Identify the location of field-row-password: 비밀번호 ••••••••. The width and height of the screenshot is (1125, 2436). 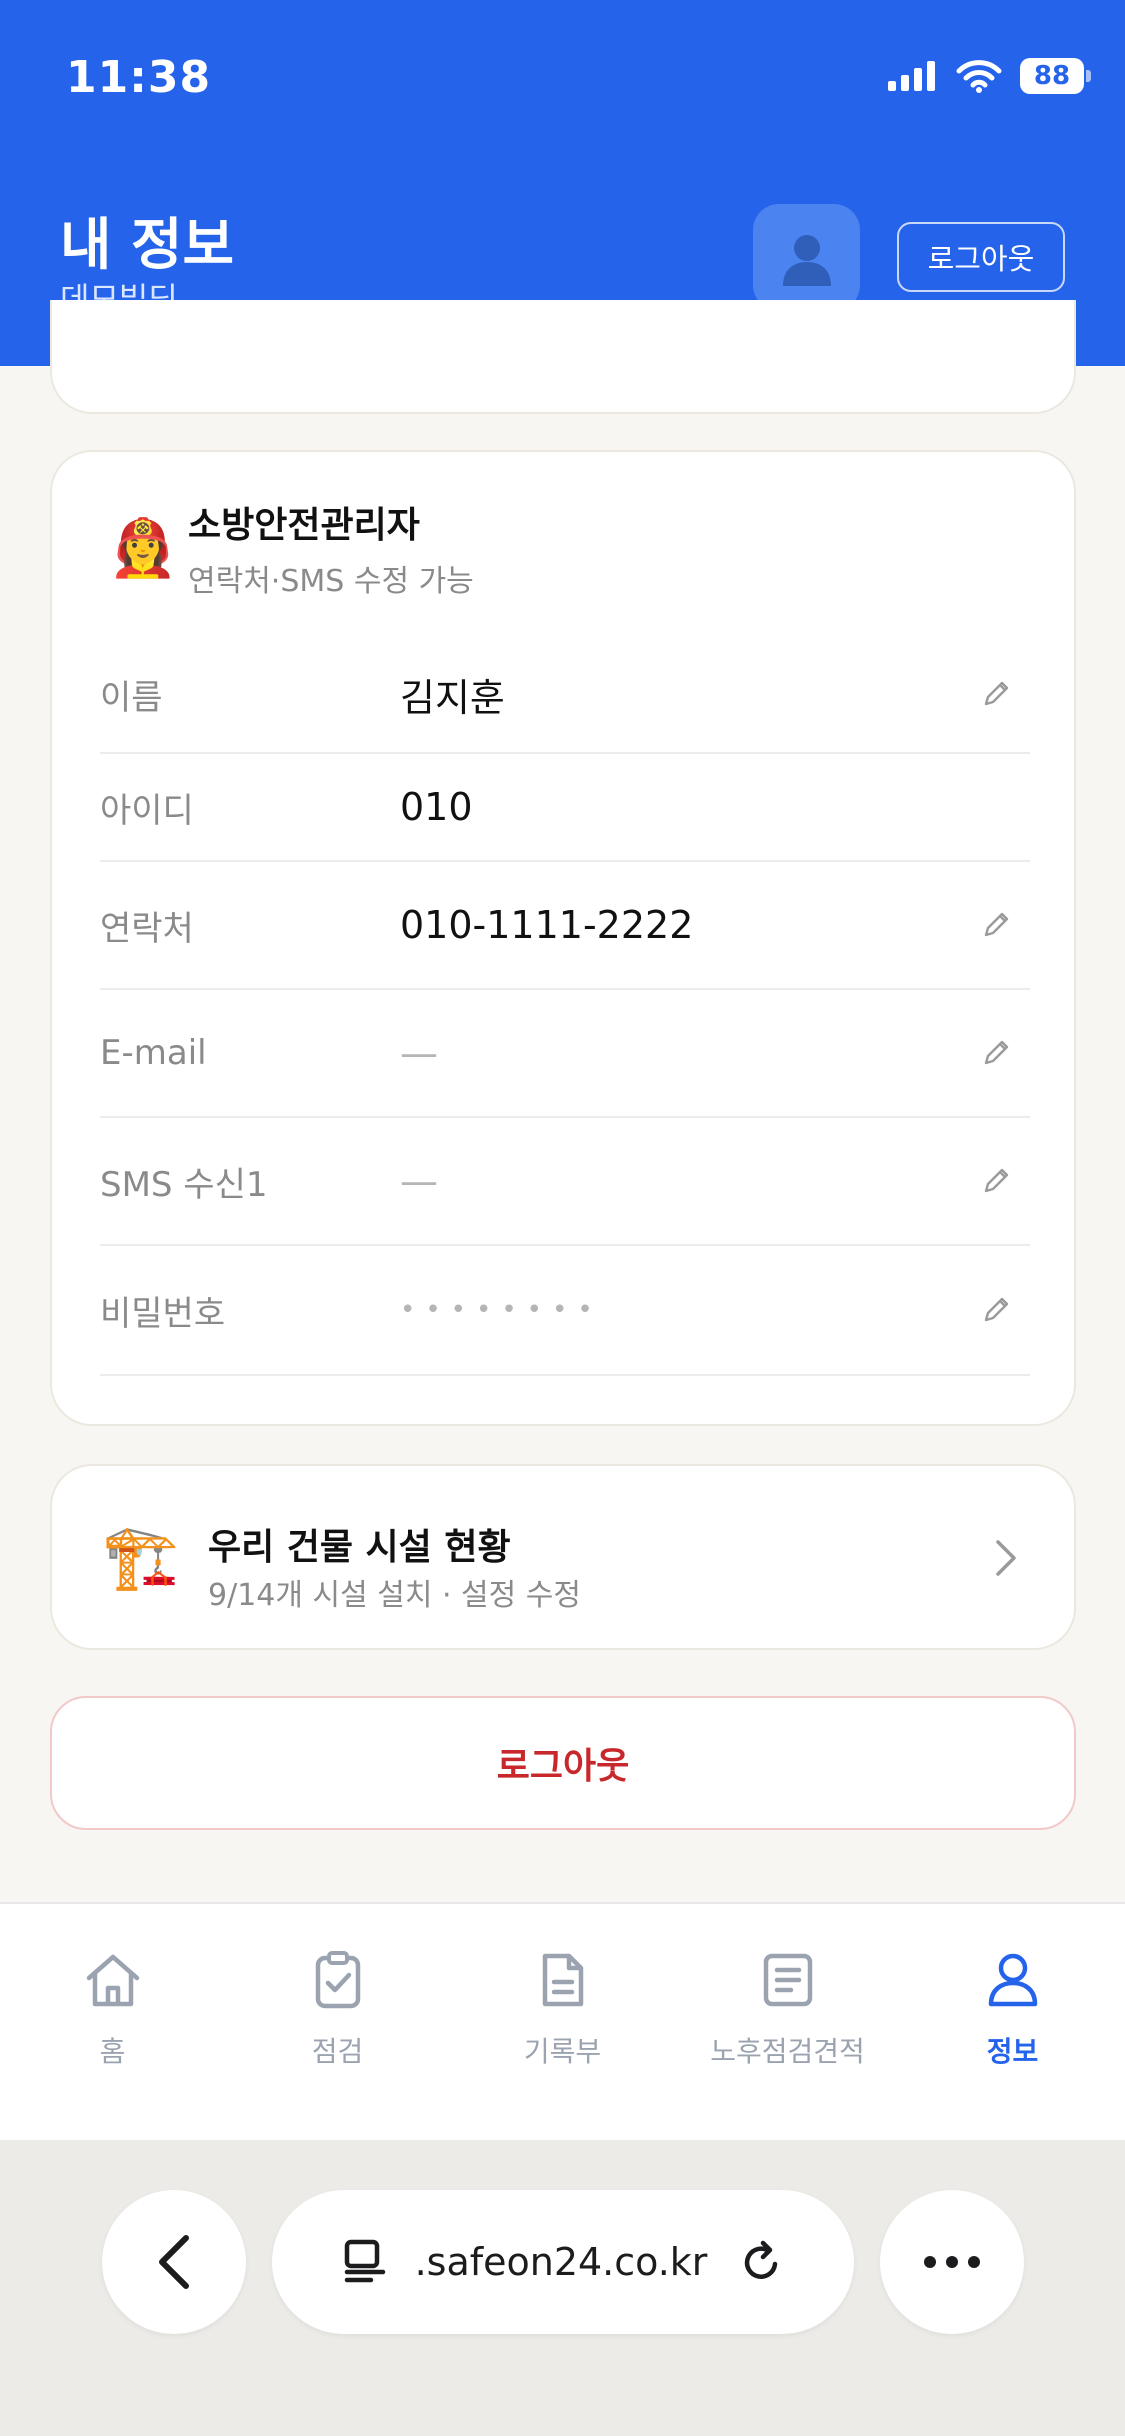
(565, 1311).